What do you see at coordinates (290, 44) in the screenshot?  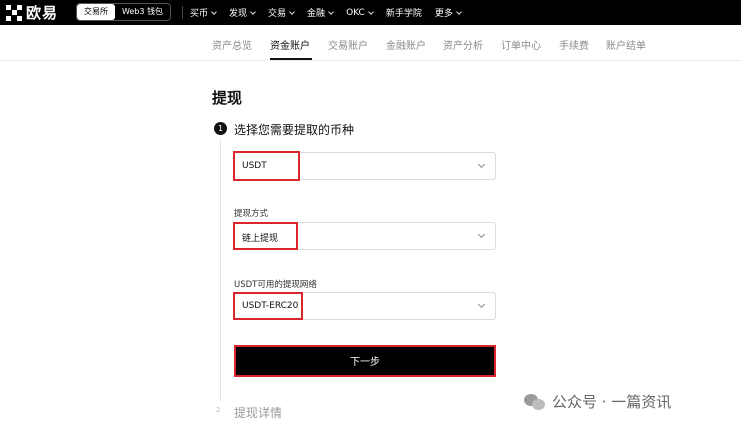 I see `subnav-funding-account: 资金账户` at bounding box center [290, 44].